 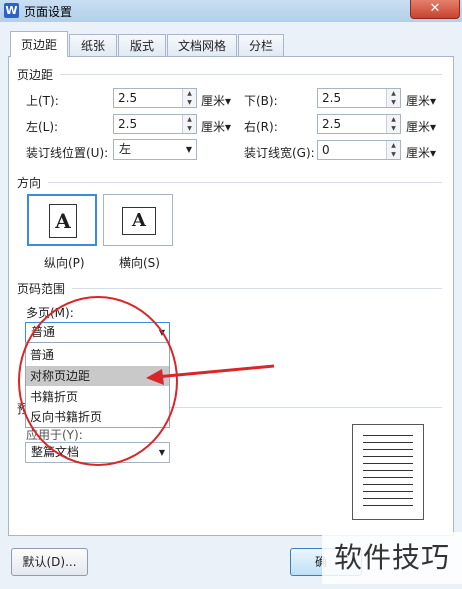 I want to click on left-margin-label: 左(L):, so click(x=42, y=127).